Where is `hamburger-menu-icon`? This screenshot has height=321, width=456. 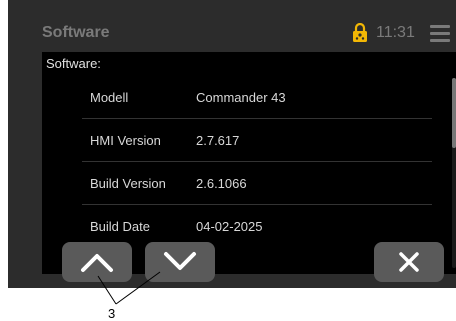
hamburger-menu-icon is located at coordinates (440, 34).